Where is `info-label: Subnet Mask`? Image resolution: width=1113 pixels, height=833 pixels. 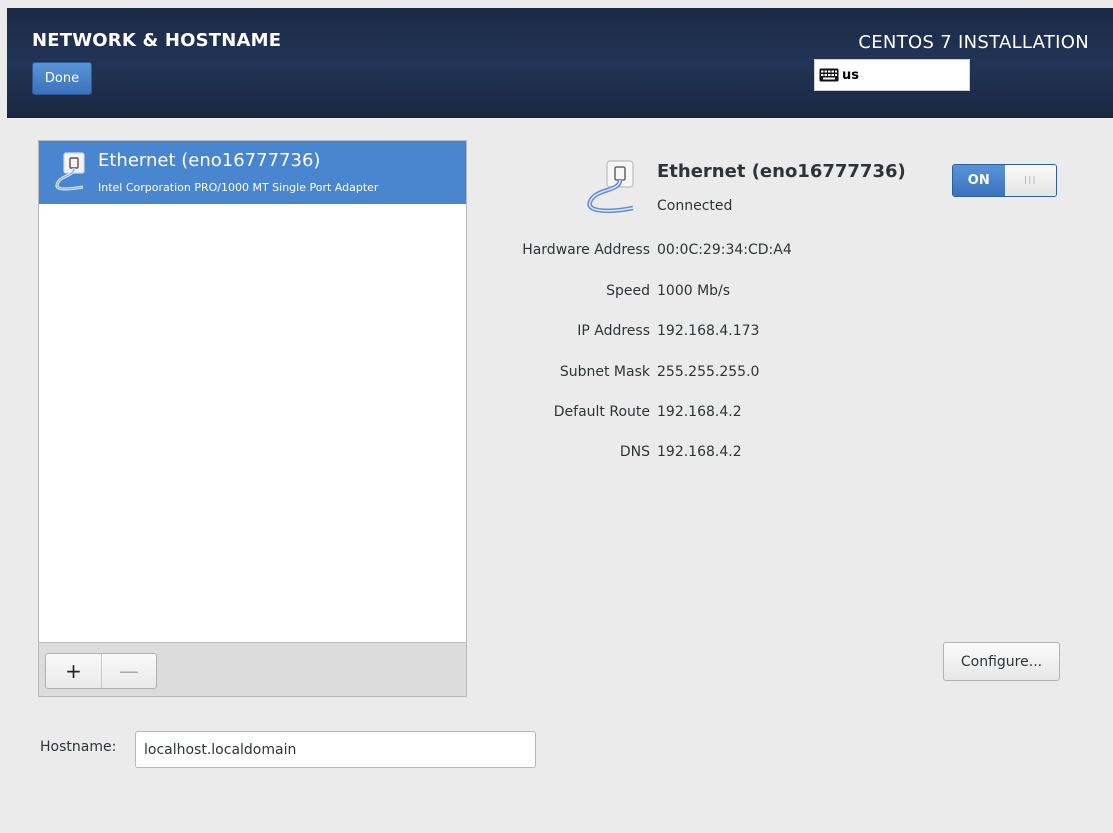 info-label: Subnet Mask is located at coordinates (604, 372).